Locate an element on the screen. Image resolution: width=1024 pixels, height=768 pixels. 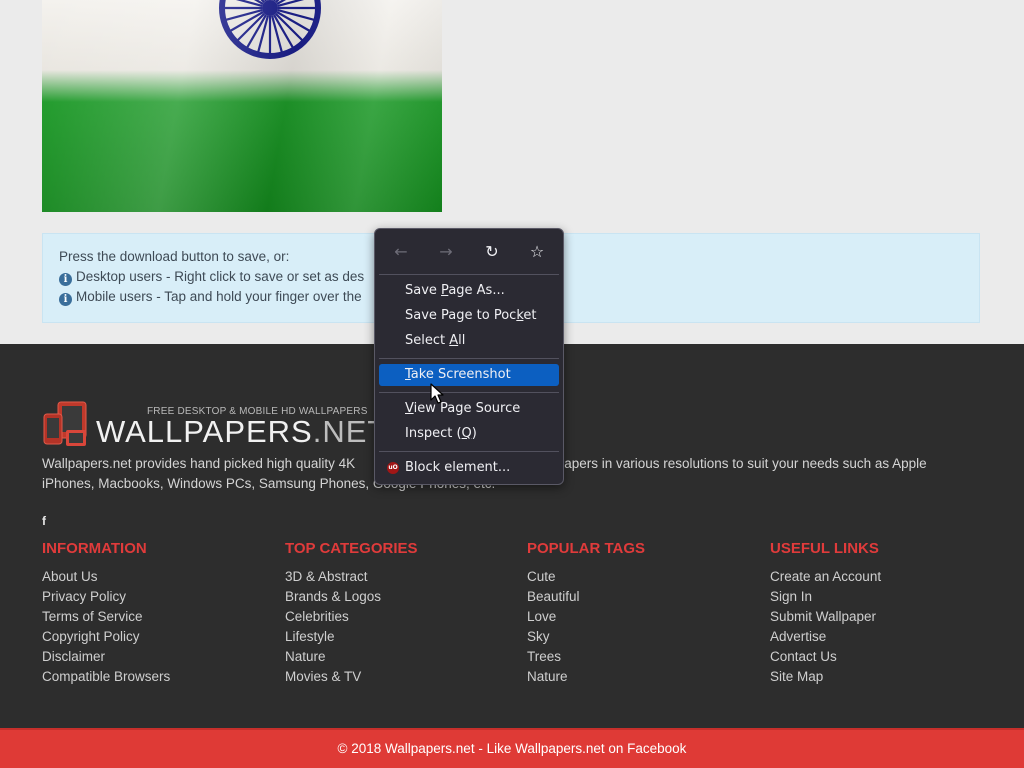
menu-text: Save Page to Poc is located at coordinates (461, 315).